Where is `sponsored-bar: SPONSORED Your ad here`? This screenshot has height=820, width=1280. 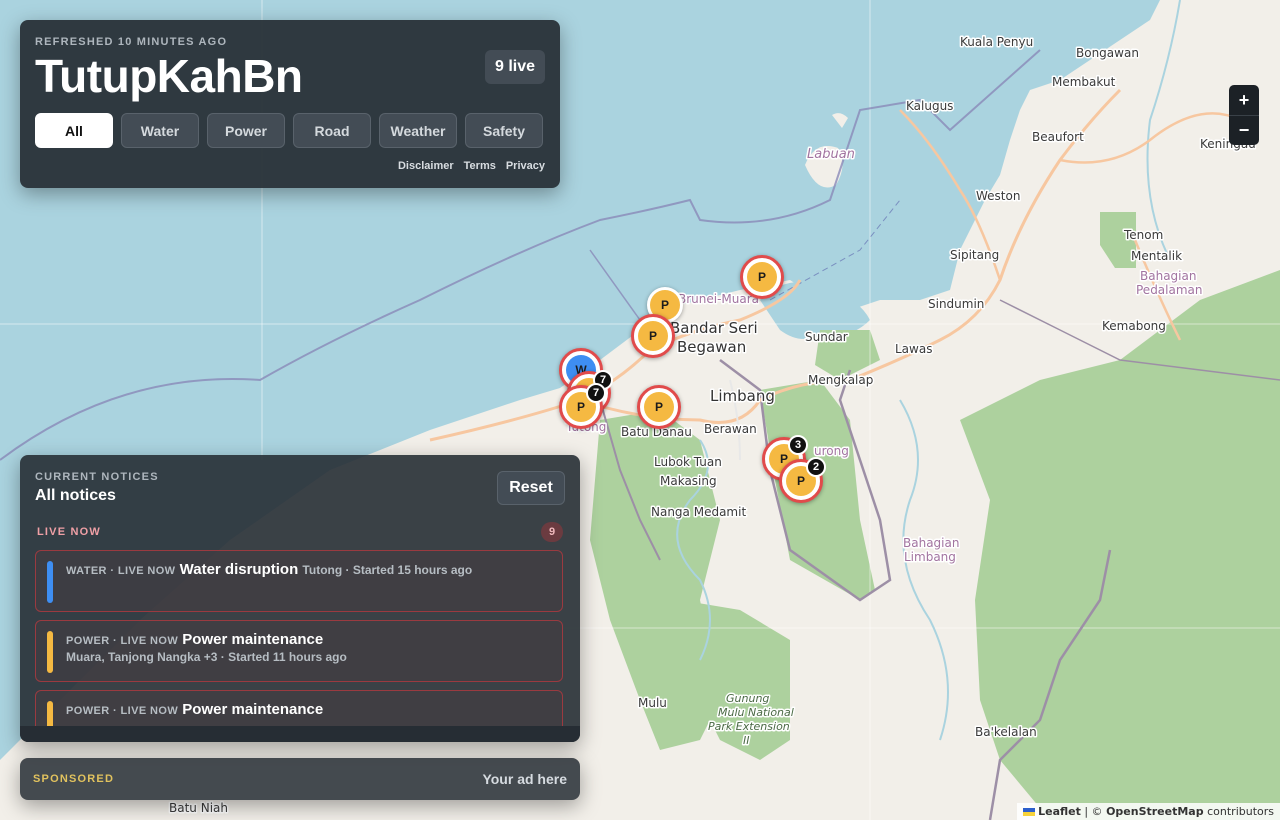
sponsored-bar: SPONSORED Your ad here is located at coordinates (300, 779).